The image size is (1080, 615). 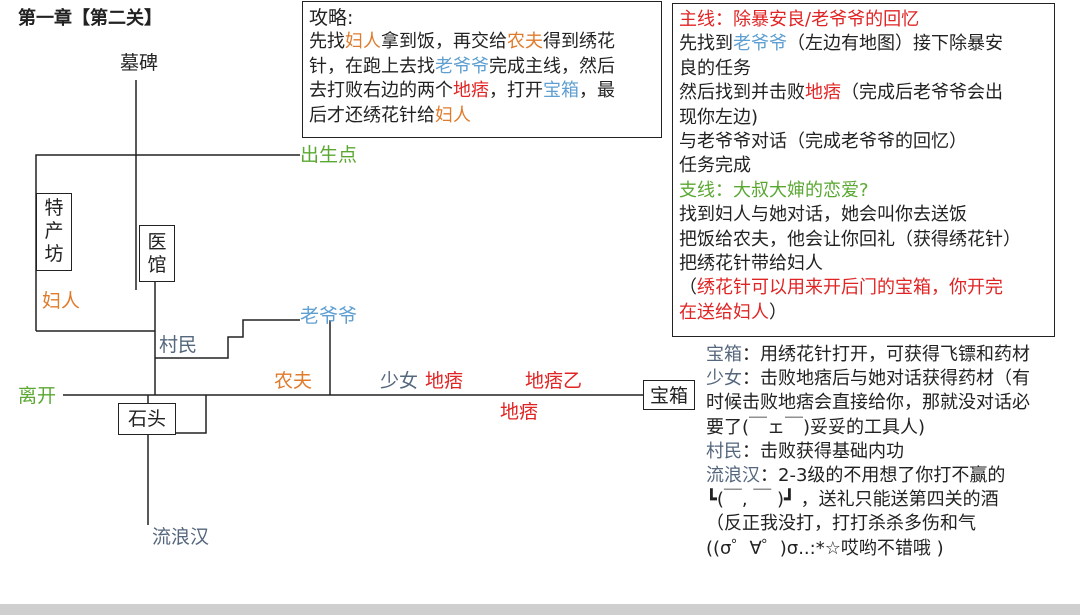 What do you see at coordinates (886, 354) in the screenshot?
I see `text-segment: ：用绣花针打开，可获得飞镖和药材` at bounding box center [886, 354].